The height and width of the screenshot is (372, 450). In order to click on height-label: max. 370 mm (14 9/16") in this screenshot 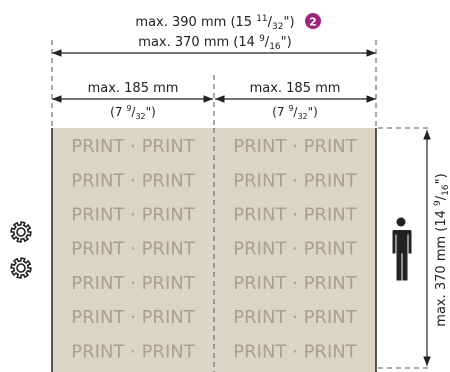, I will do `click(441, 249)`.